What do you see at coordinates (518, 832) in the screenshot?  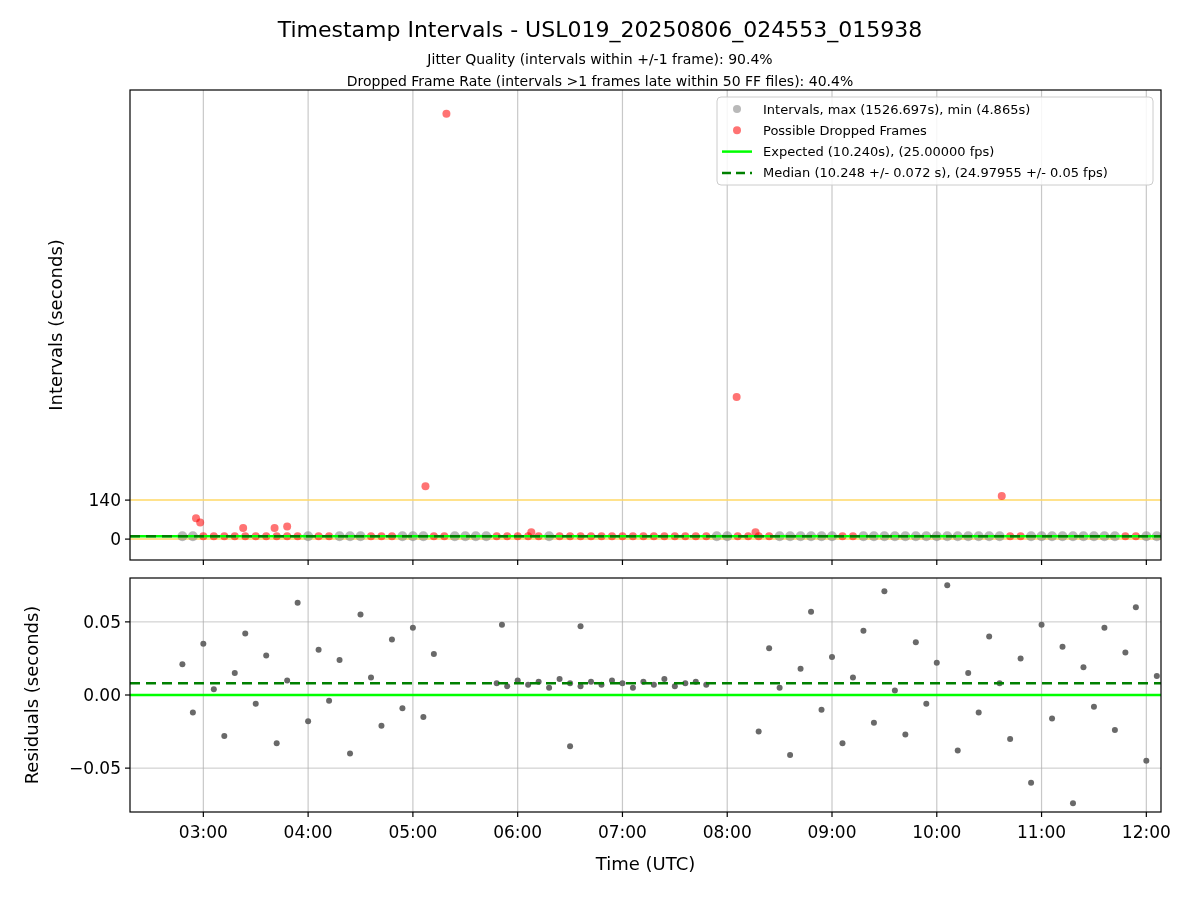 I see `tick-label: 06:00` at bounding box center [518, 832].